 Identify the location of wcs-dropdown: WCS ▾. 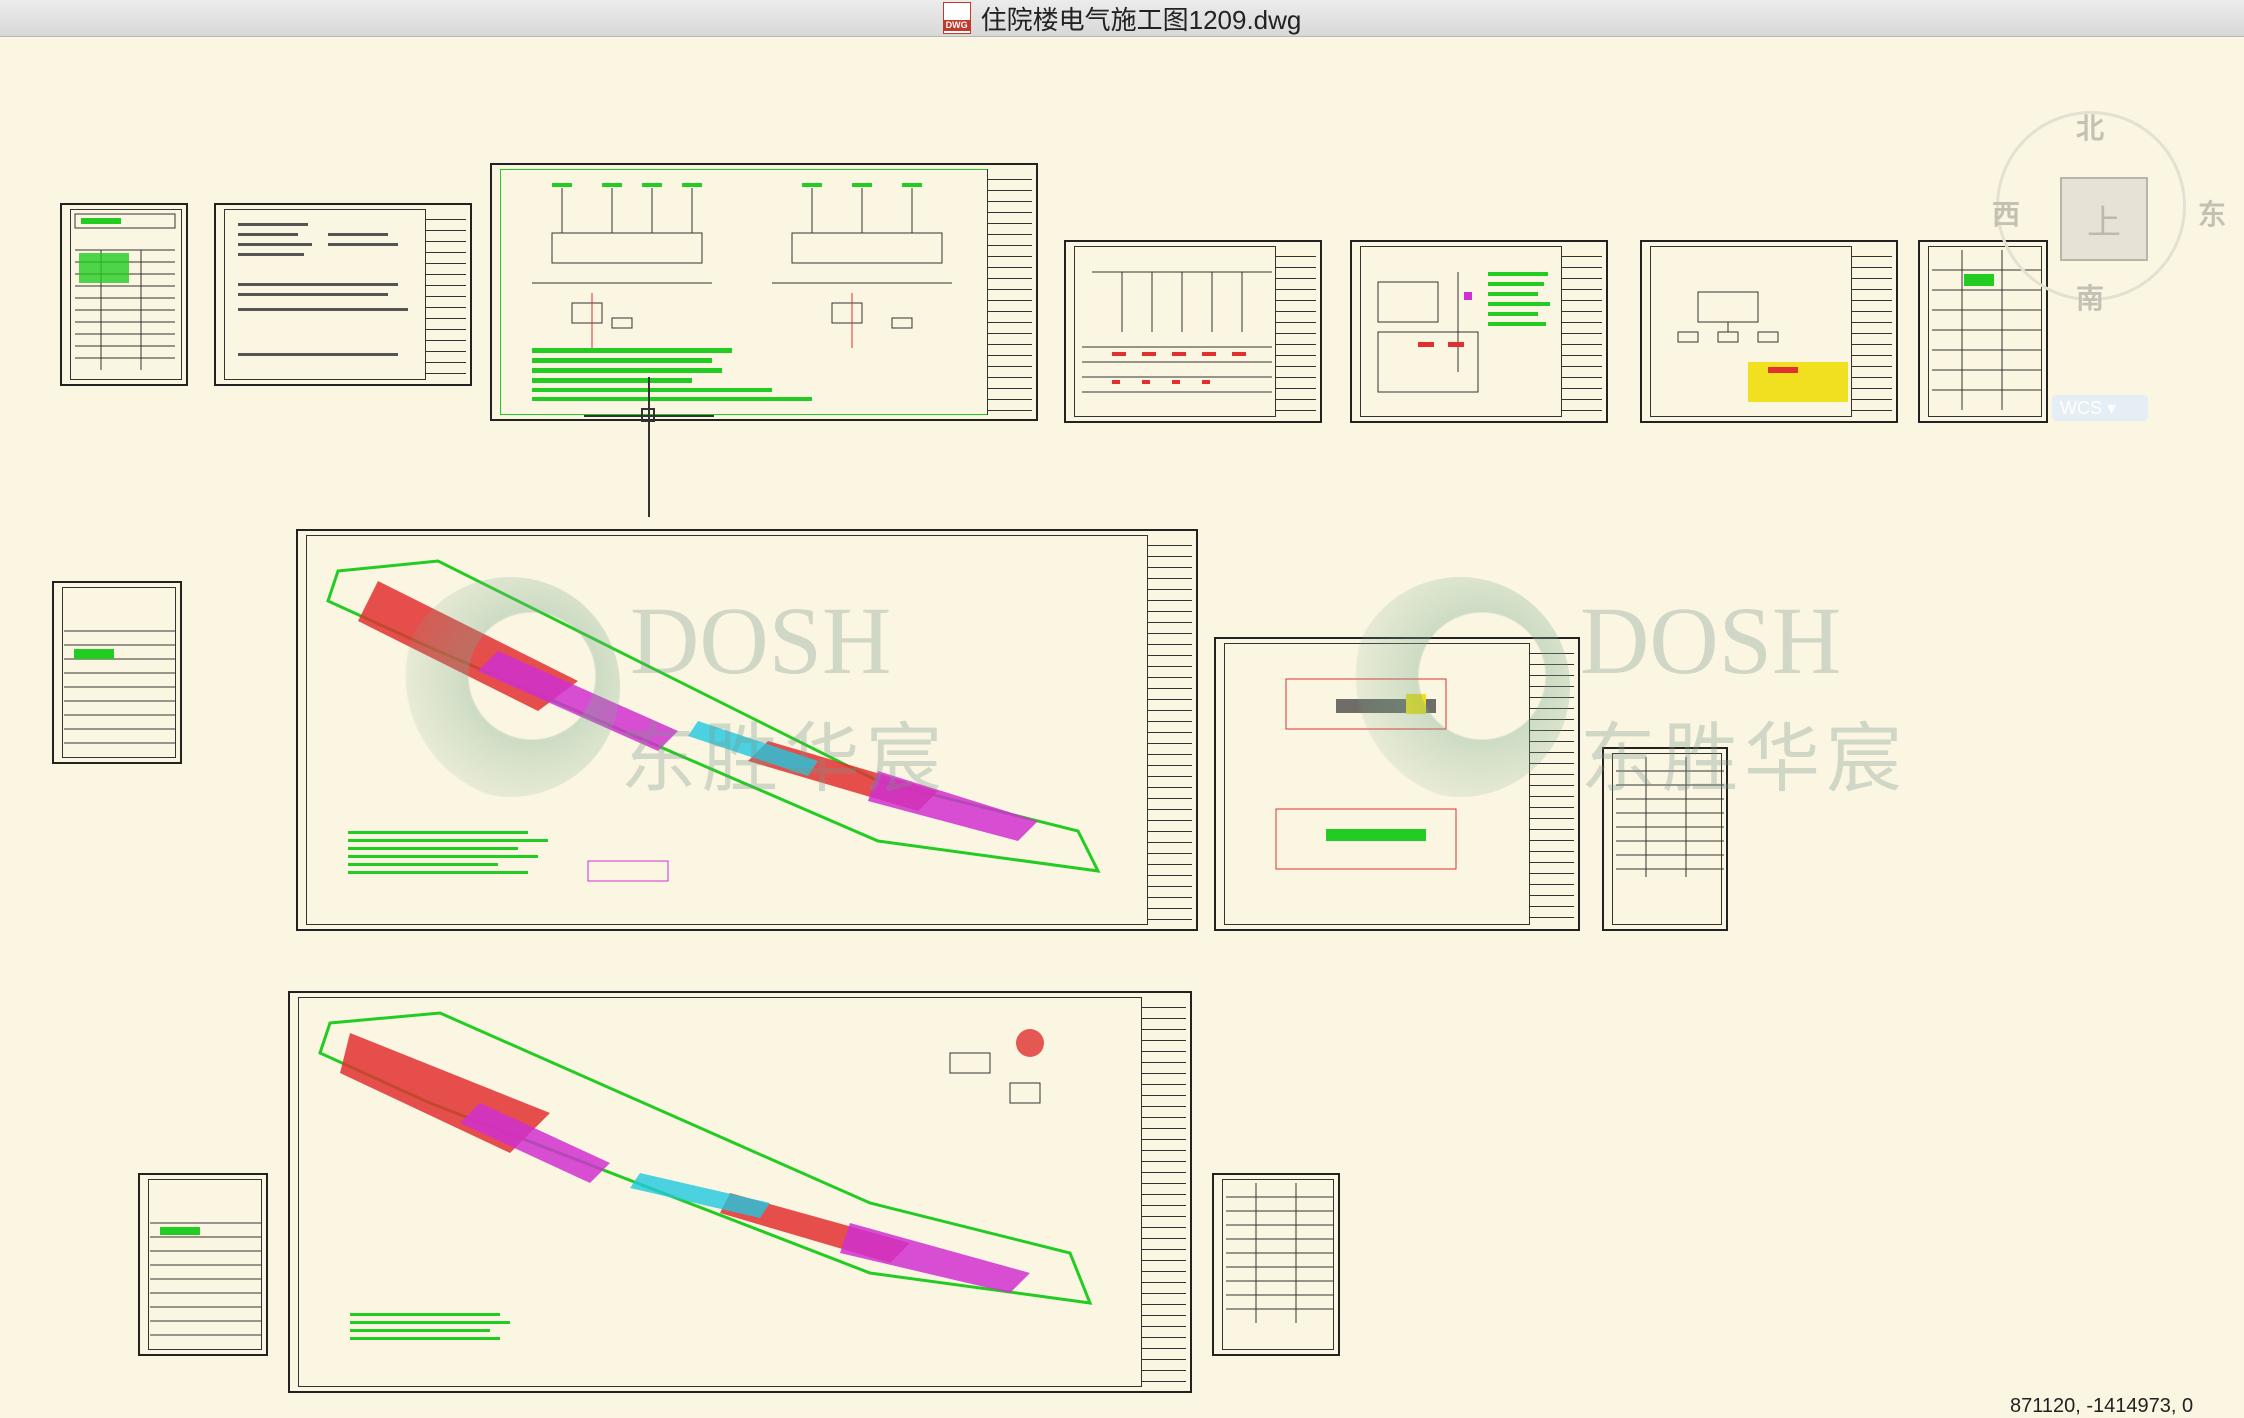
(2100, 408).